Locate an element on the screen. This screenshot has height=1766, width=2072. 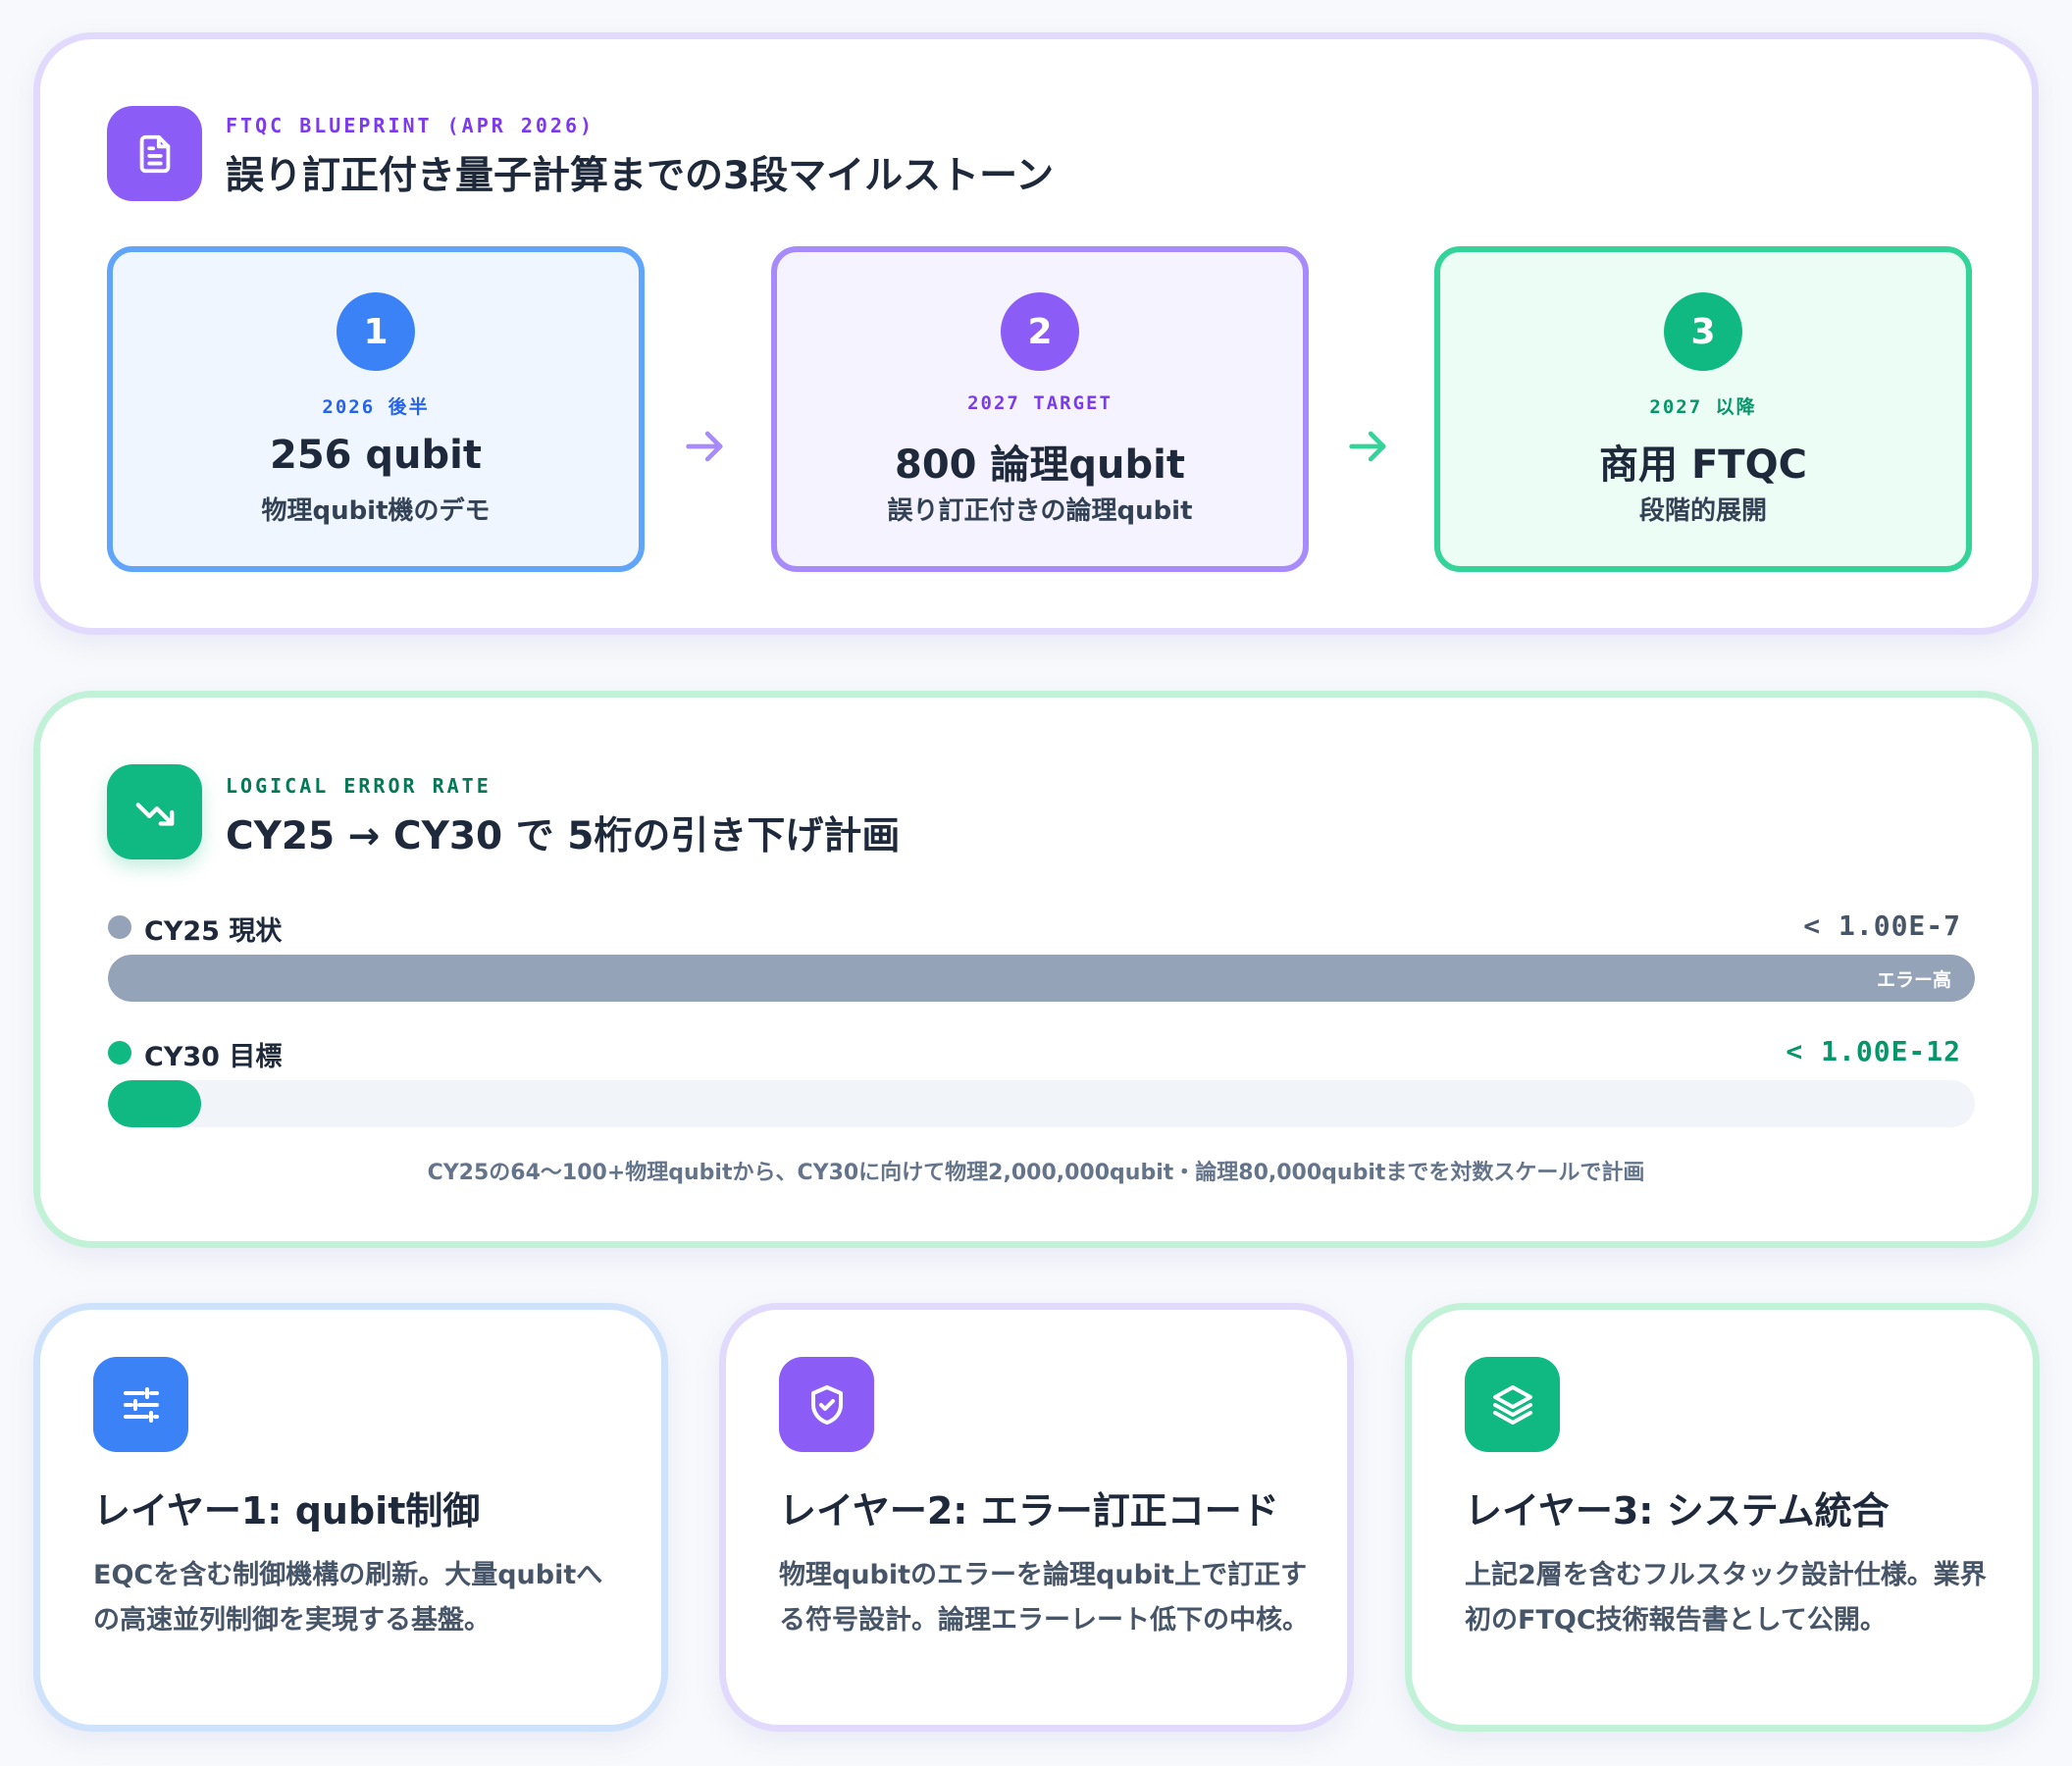
target-bar-fill is located at coordinates (155, 1103).